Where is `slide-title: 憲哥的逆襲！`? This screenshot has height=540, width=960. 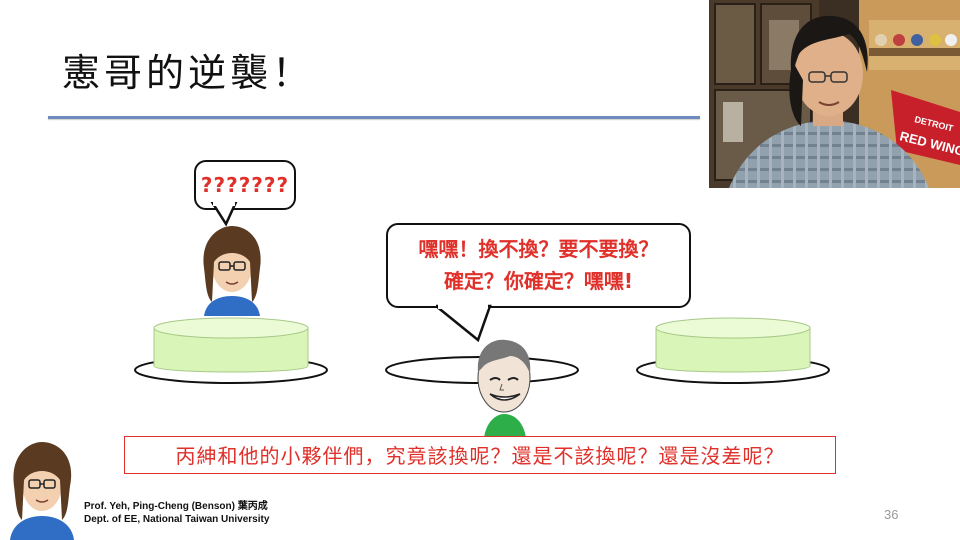 slide-title: 憲哥的逆襲！ is located at coordinates (188, 73).